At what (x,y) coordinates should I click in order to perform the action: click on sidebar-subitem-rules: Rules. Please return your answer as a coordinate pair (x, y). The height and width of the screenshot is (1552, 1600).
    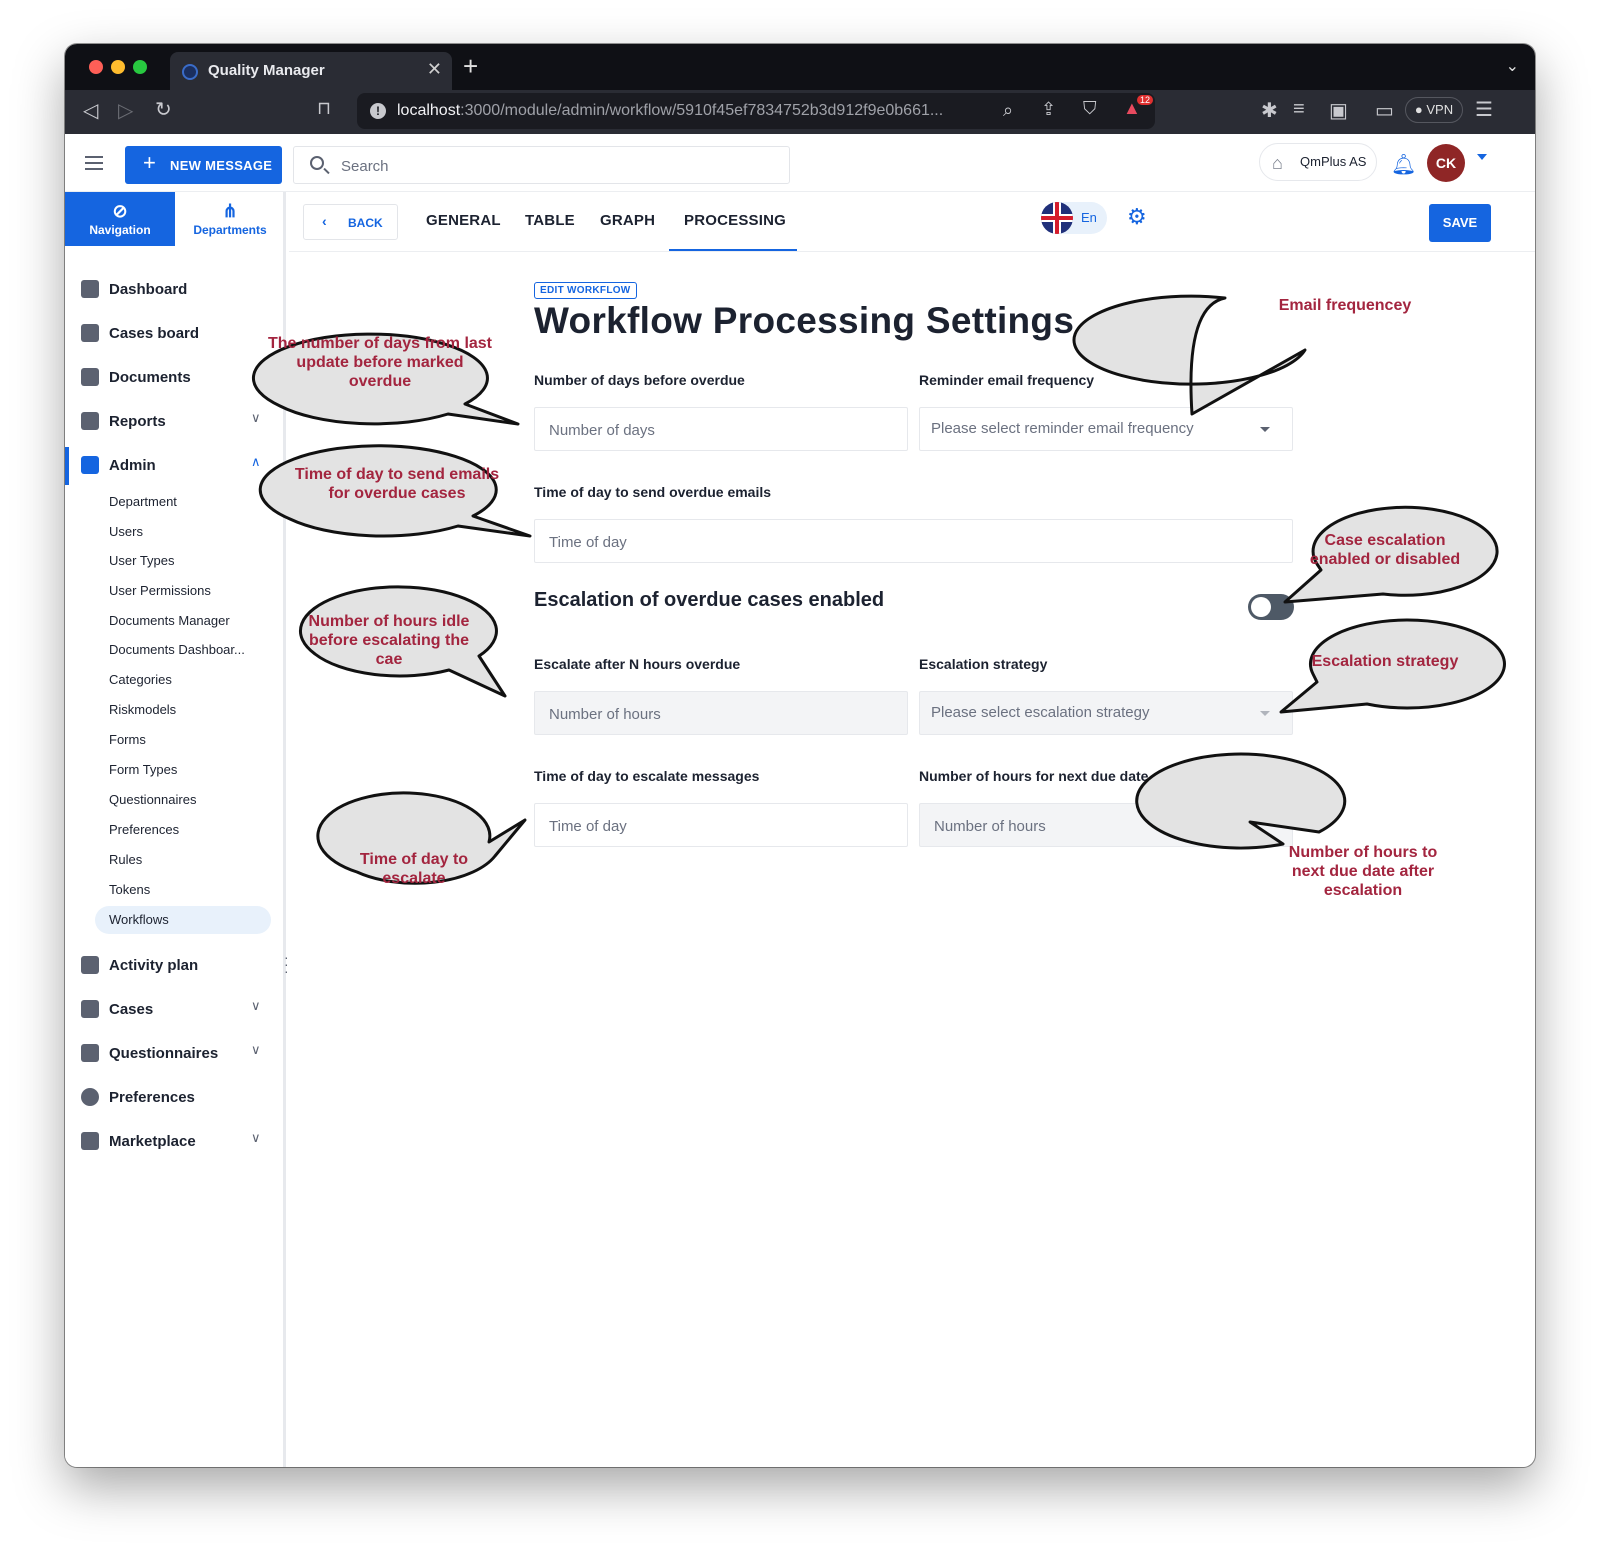
    Looking at the image, I should click on (194, 860).